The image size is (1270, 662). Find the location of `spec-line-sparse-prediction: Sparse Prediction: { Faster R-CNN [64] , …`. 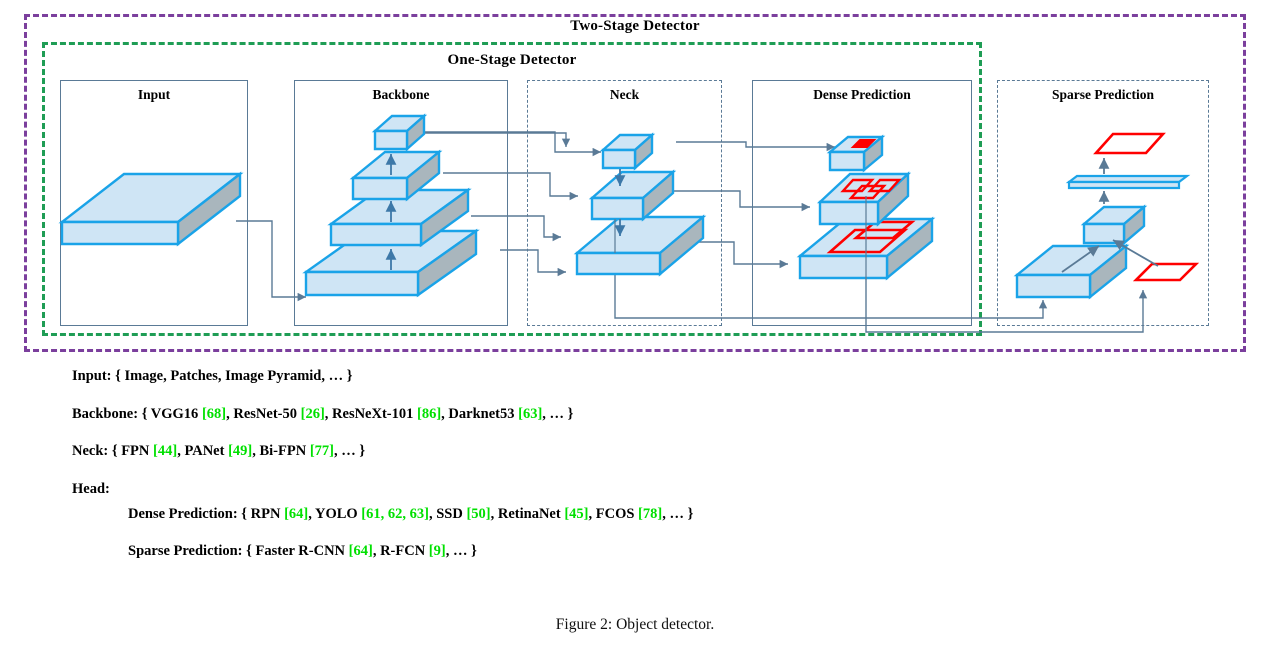

spec-line-sparse-prediction: Sparse Prediction: { Faster R-CNN [64] , … is located at coordinates (665, 551).